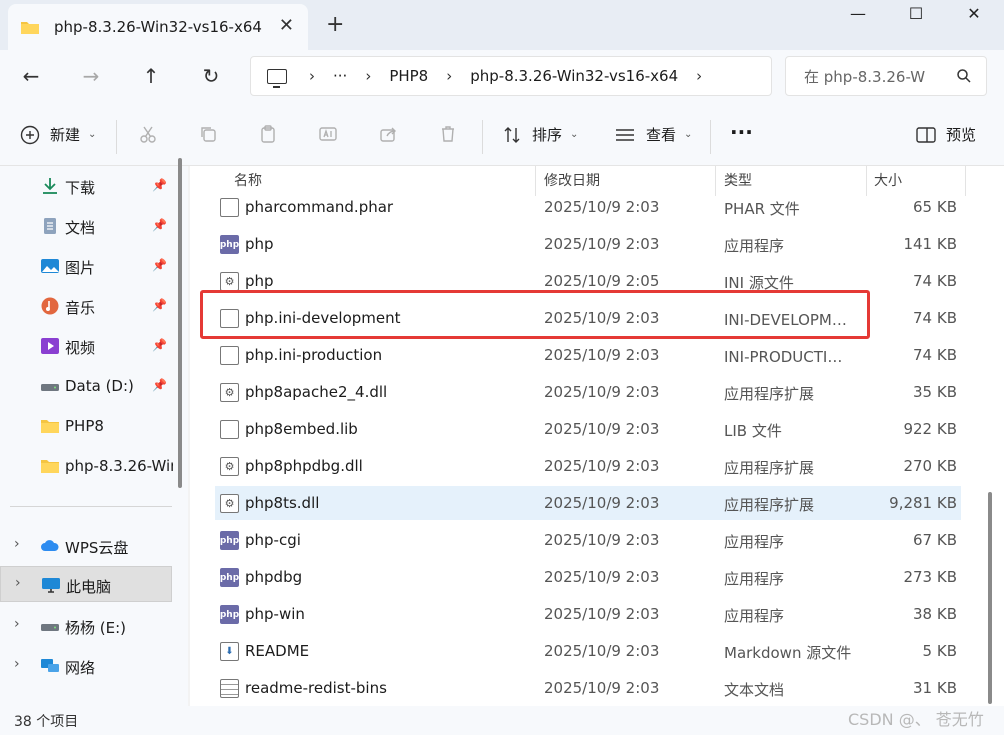 This screenshot has height=735, width=1004. I want to click on php-exe-icon: php, so click(229, 577).